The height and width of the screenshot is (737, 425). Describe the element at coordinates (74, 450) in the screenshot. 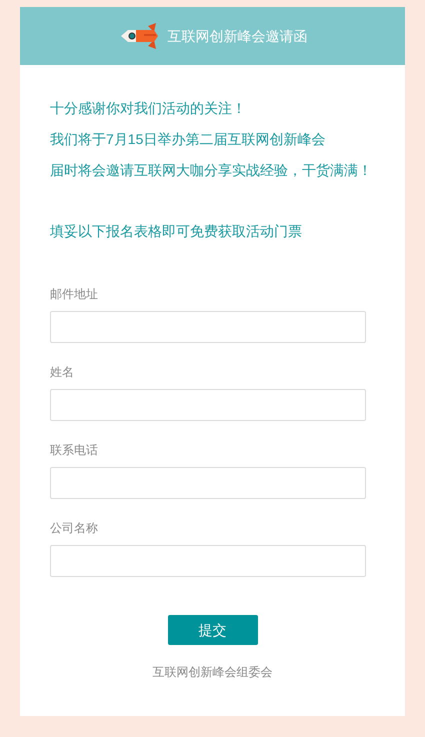

I see `field-label: 联系电话` at that location.